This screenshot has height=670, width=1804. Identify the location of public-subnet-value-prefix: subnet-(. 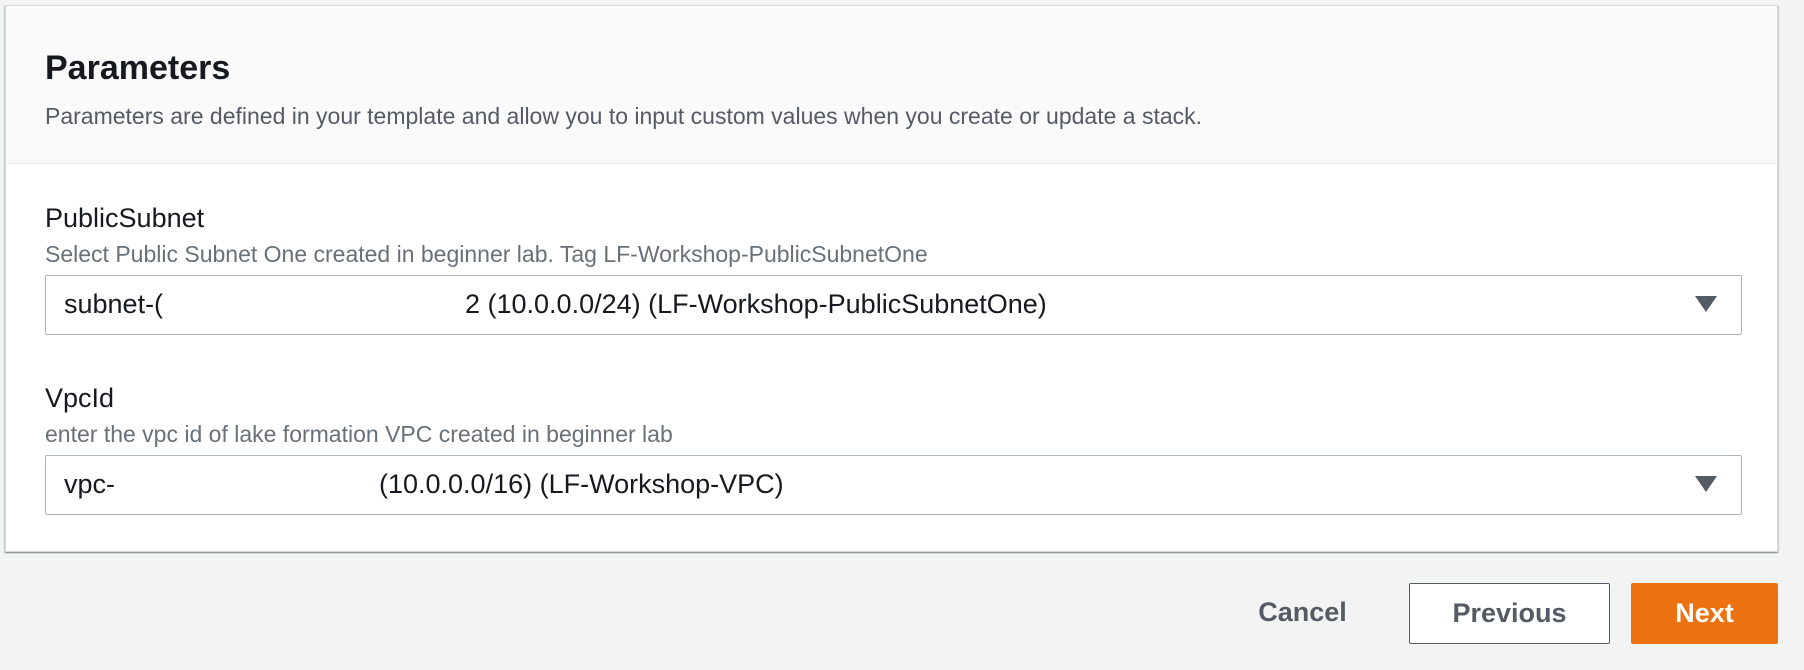
(114, 304).